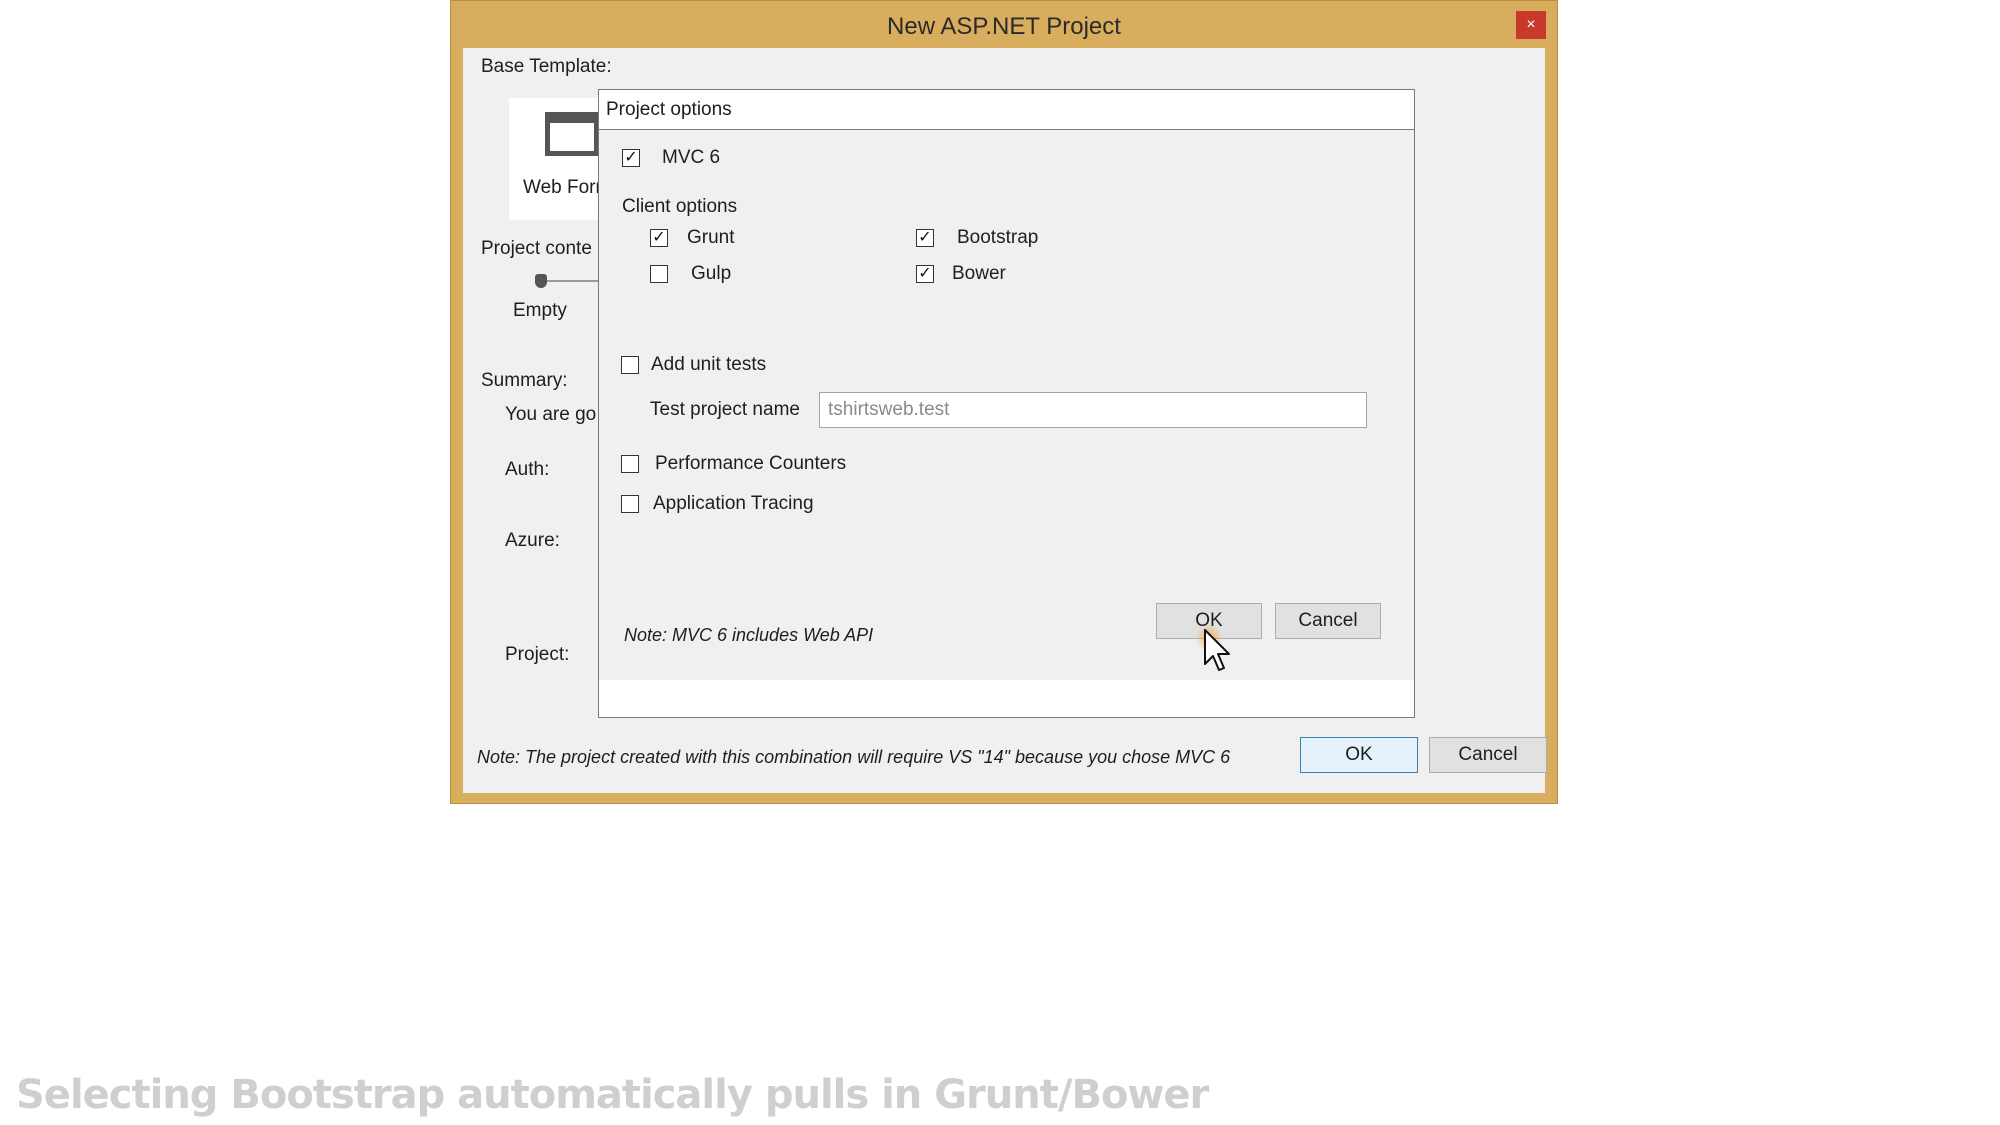 The width and height of the screenshot is (2000, 1125). What do you see at coordinates (733, 503) in the screenshot?
I see `application-tracing-label: Application Tracing` at bounding box center [733, 503].